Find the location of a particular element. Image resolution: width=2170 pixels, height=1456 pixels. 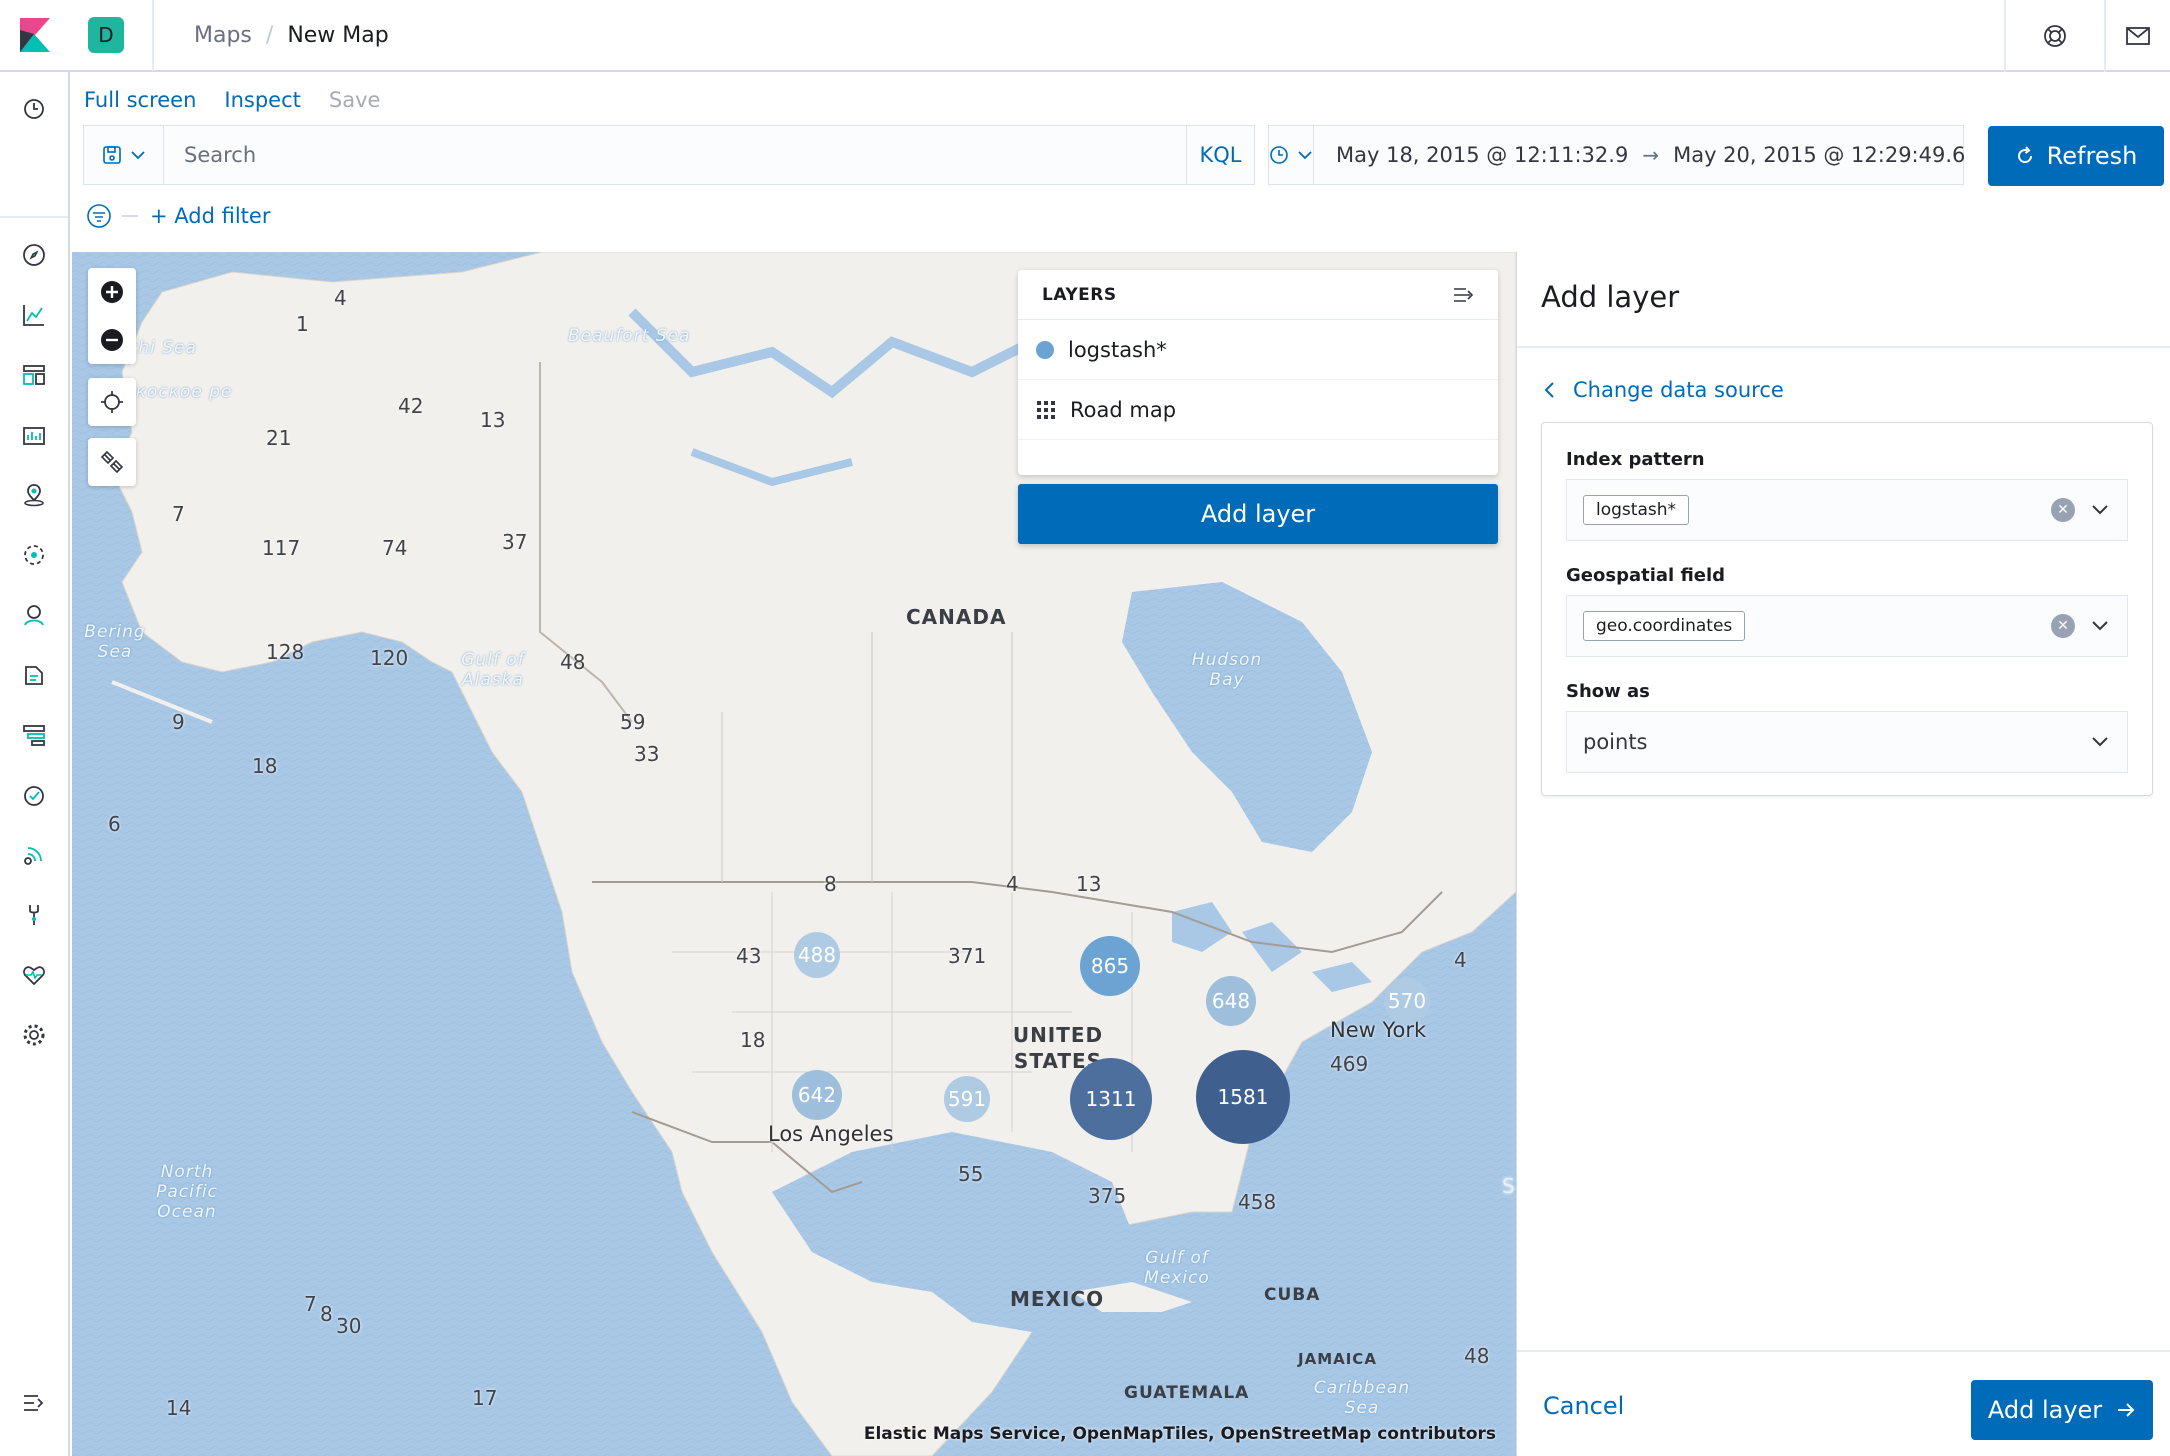

compass-icon is located at coordinates (34, 255).